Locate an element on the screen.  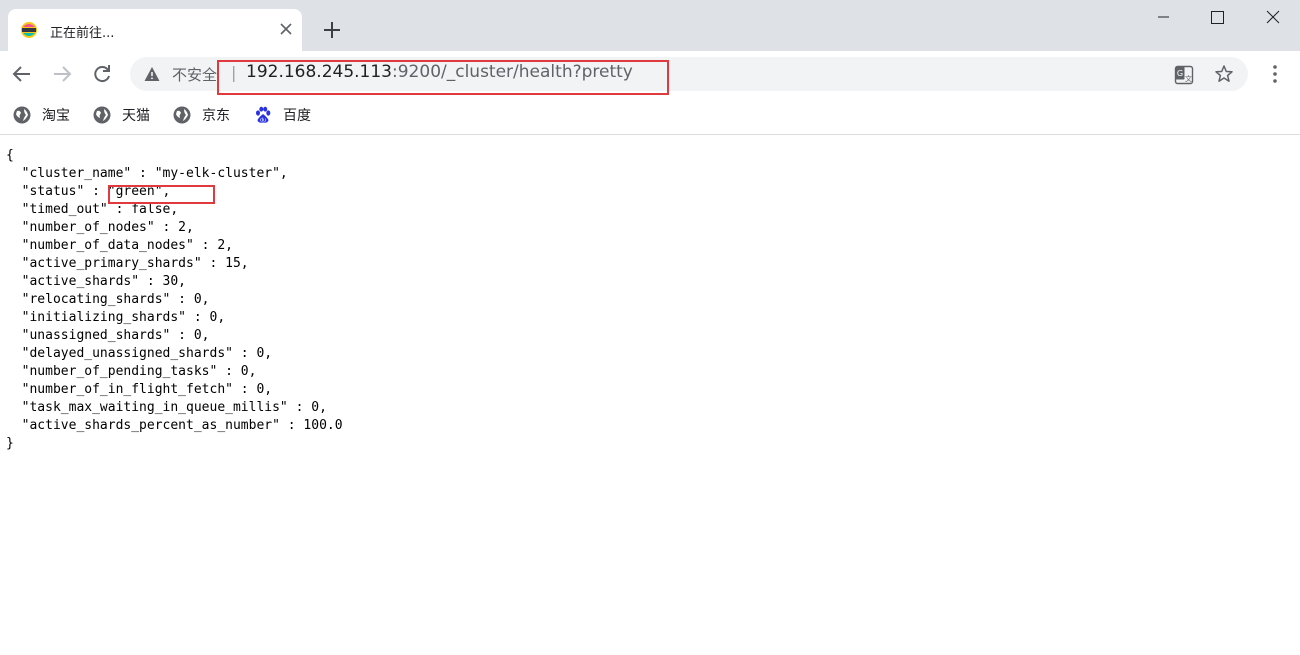
url-annotation-box is located at coordinates (443, 77).